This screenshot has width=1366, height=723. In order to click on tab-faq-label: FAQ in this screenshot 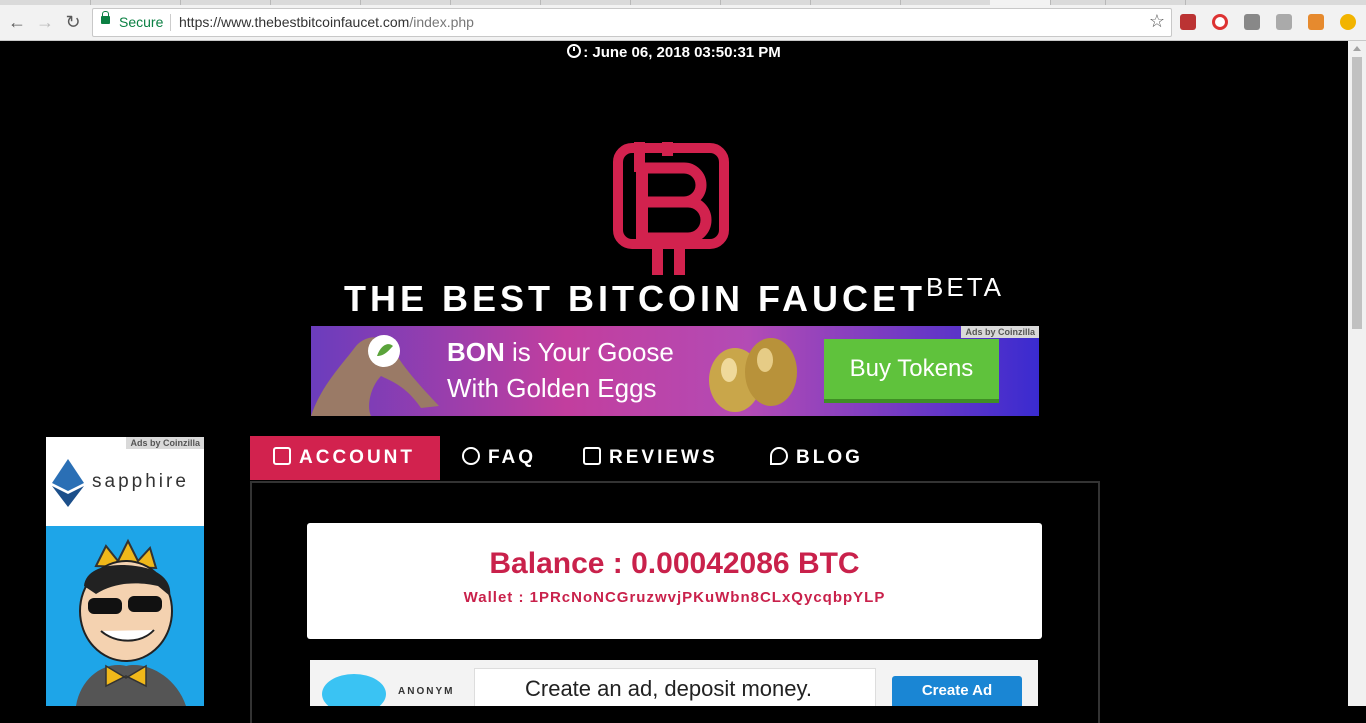, I will do `click(512, 457)`.